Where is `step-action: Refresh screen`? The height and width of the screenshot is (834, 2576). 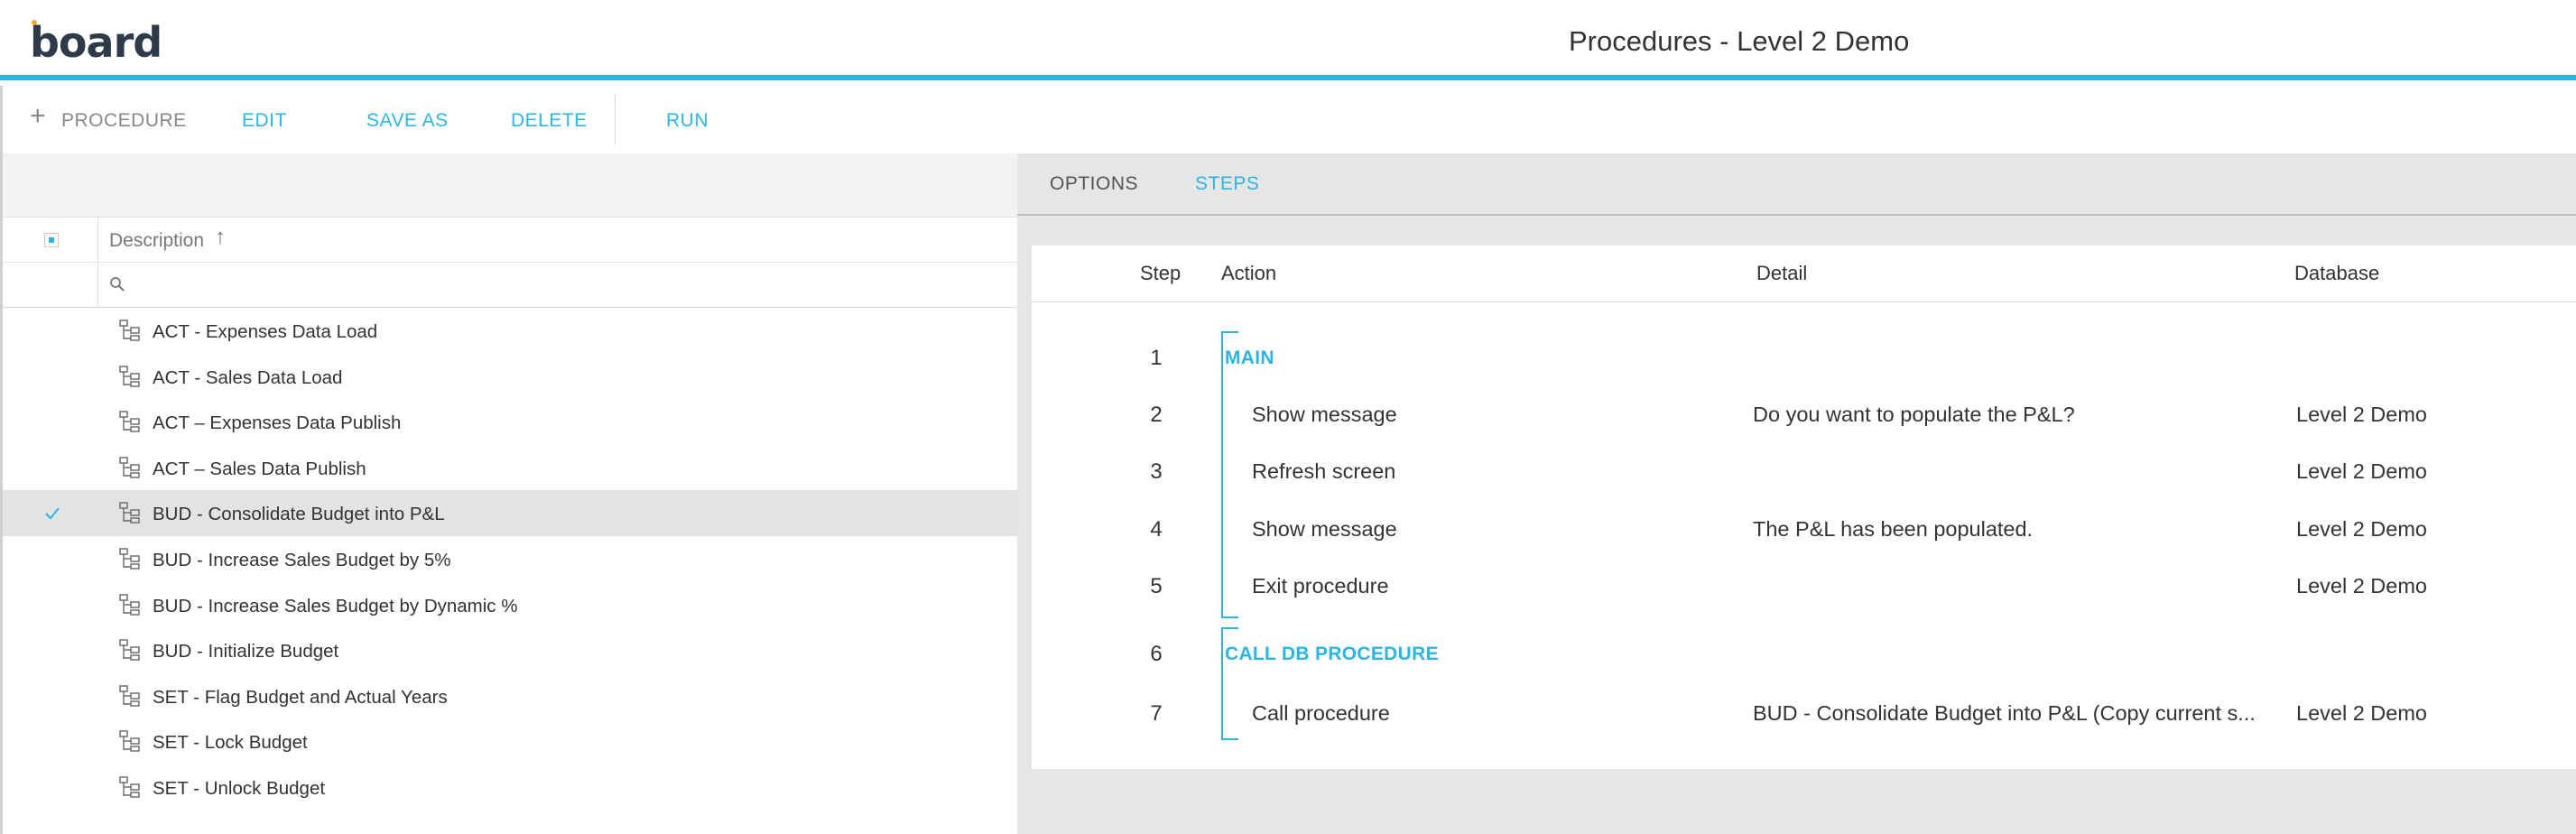
step-action: Refresh screen is located at coordinates (1324, 471).